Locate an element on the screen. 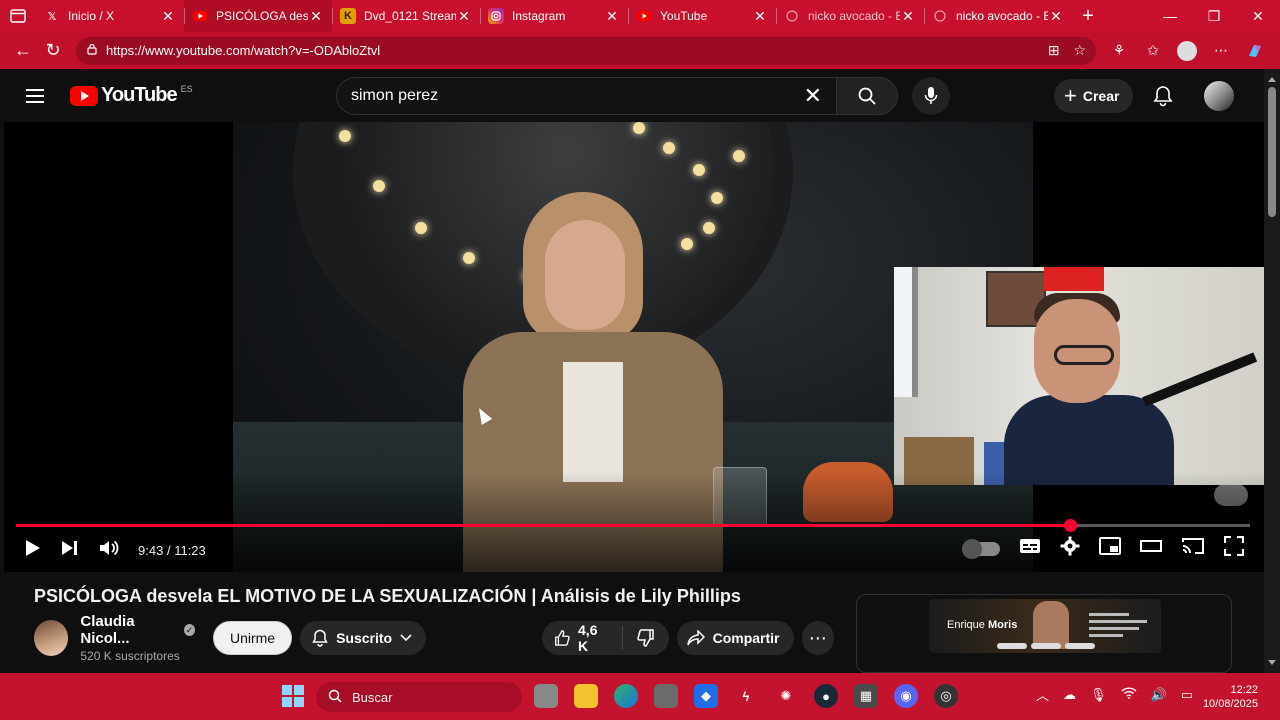 Image resolution: width=1280 pixels, height=720 pixels. voice-search-button is located at coordinates (931, 96).